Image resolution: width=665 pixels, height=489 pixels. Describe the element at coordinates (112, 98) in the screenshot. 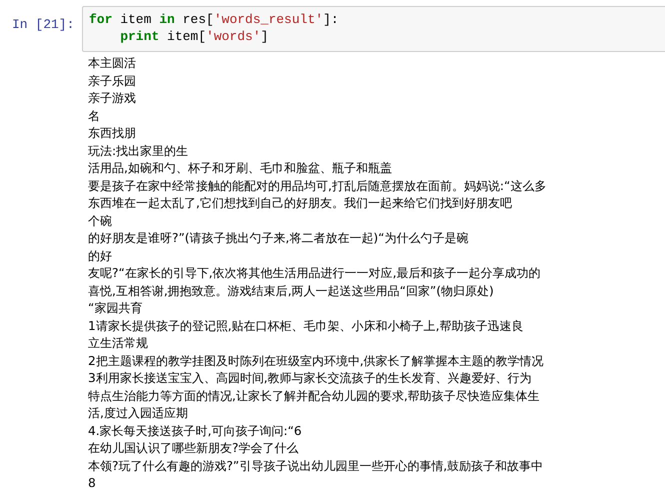

I see `output-line: 亲子游戏` at that location.